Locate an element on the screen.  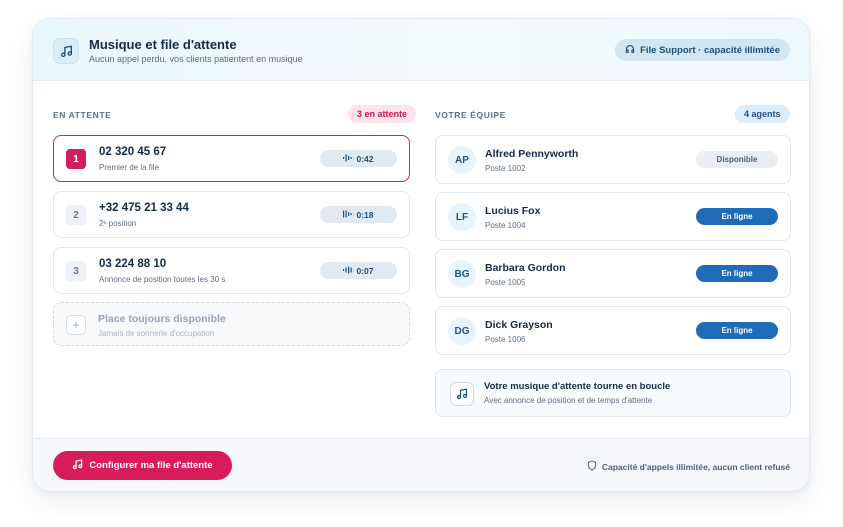
agent-extension: Poste 1004 is located at coordinates (505, 225).